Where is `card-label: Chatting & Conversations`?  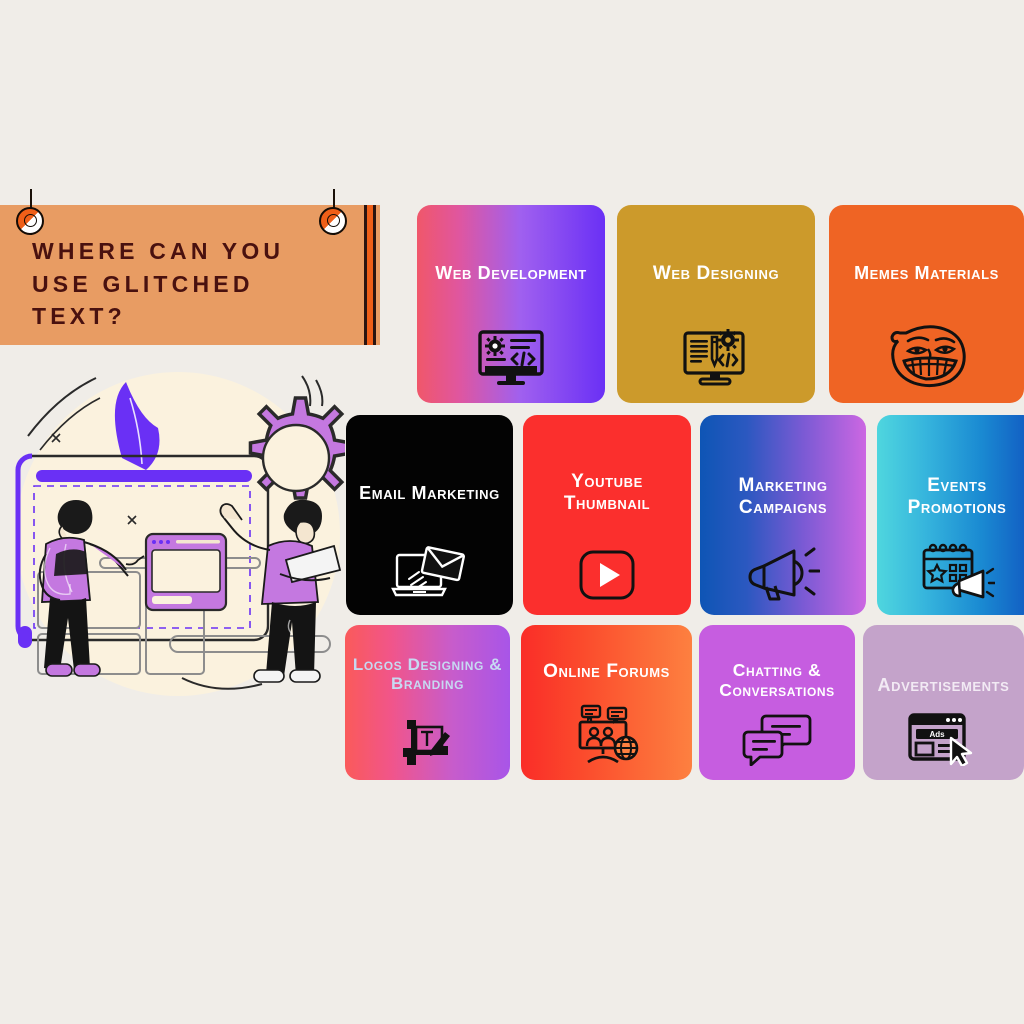
card-label: Chatting & Conversations is located at coordinates (777, 680).